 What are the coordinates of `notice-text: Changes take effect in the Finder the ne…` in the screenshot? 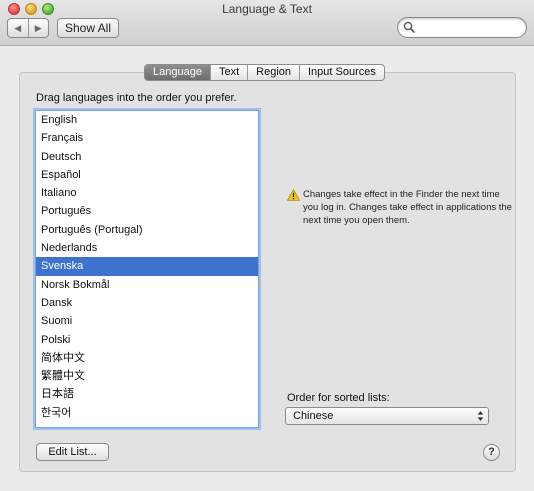 It's located at (407, 207).